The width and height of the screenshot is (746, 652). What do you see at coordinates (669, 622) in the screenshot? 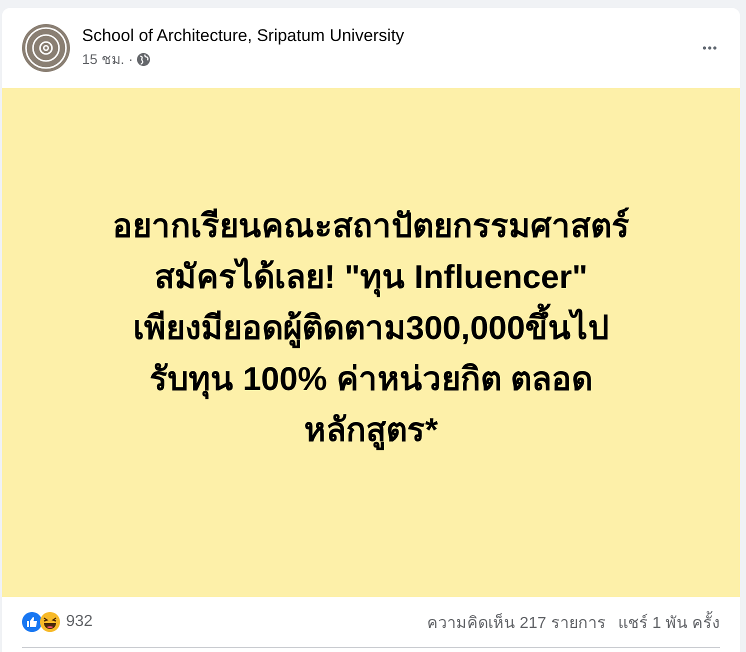
I see `share-count: แชร์ 1 พัน ครั้ง` at bounding box center [669, 622].